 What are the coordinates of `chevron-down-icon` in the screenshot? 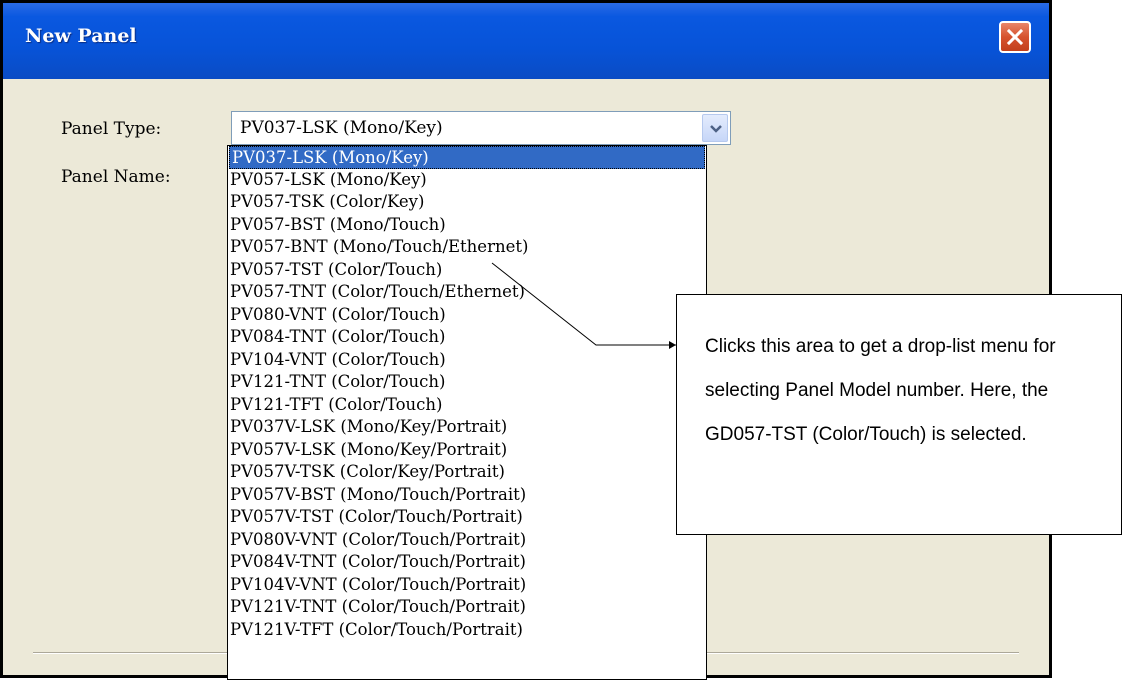 It's located at (716, 129).